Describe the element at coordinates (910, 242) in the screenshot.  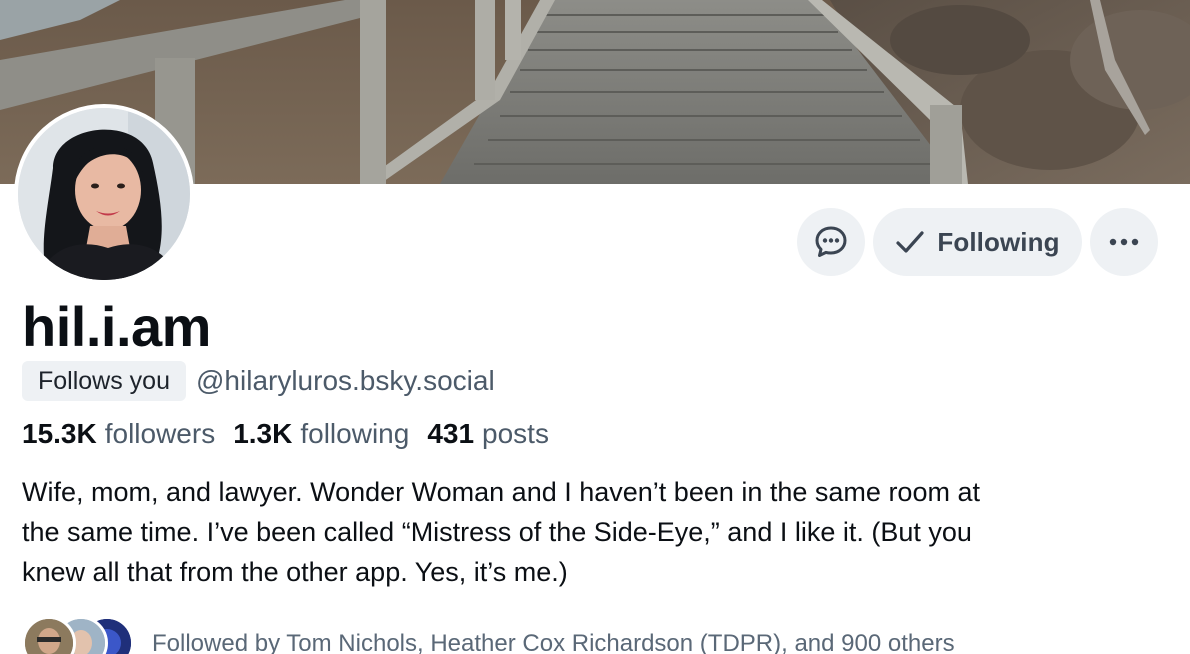
I see `checkmark-icon` at that location.